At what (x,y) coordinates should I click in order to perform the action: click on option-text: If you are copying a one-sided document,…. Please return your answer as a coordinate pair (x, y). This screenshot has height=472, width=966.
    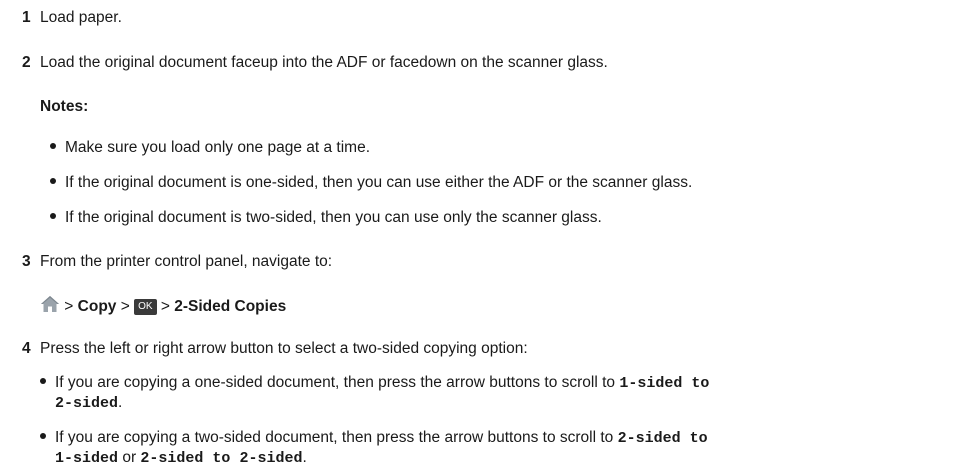
    Looking at the image, I should click on (337, 382).